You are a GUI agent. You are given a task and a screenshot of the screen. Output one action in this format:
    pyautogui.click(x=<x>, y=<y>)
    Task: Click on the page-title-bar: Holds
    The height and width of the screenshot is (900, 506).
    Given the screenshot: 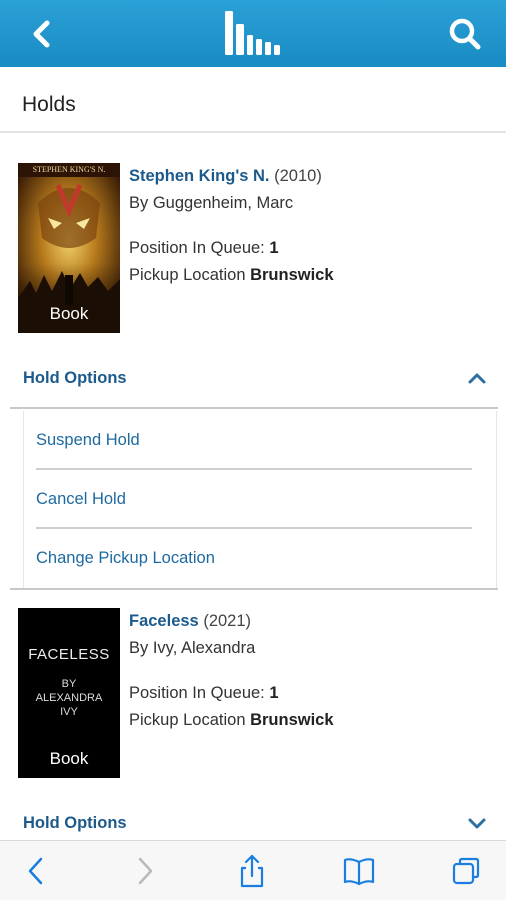 What is the action you would take?
    pyautogui.click(x=253, y=100)
    